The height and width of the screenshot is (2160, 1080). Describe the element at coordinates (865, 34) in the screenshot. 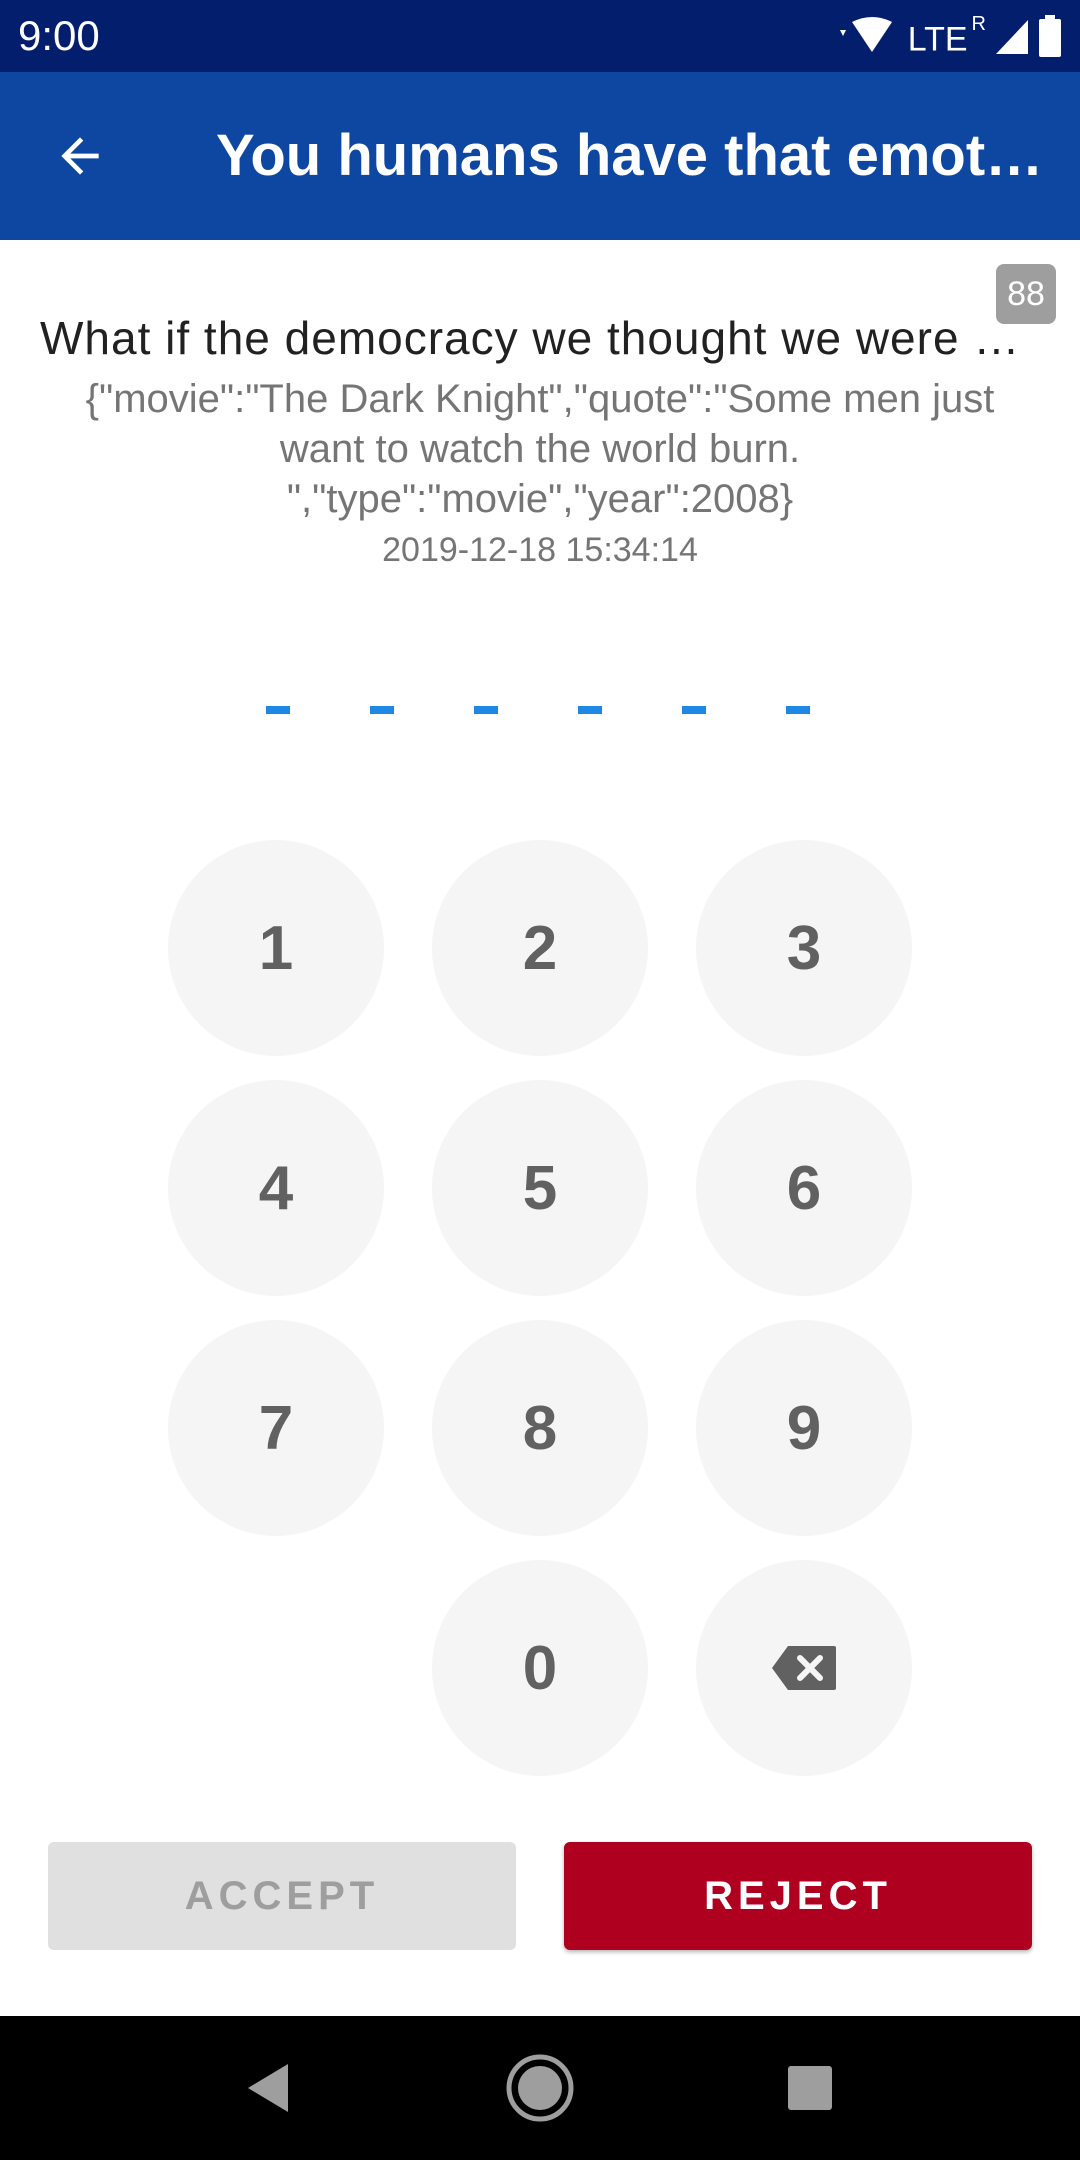

I see `wifi-icon` at that location.